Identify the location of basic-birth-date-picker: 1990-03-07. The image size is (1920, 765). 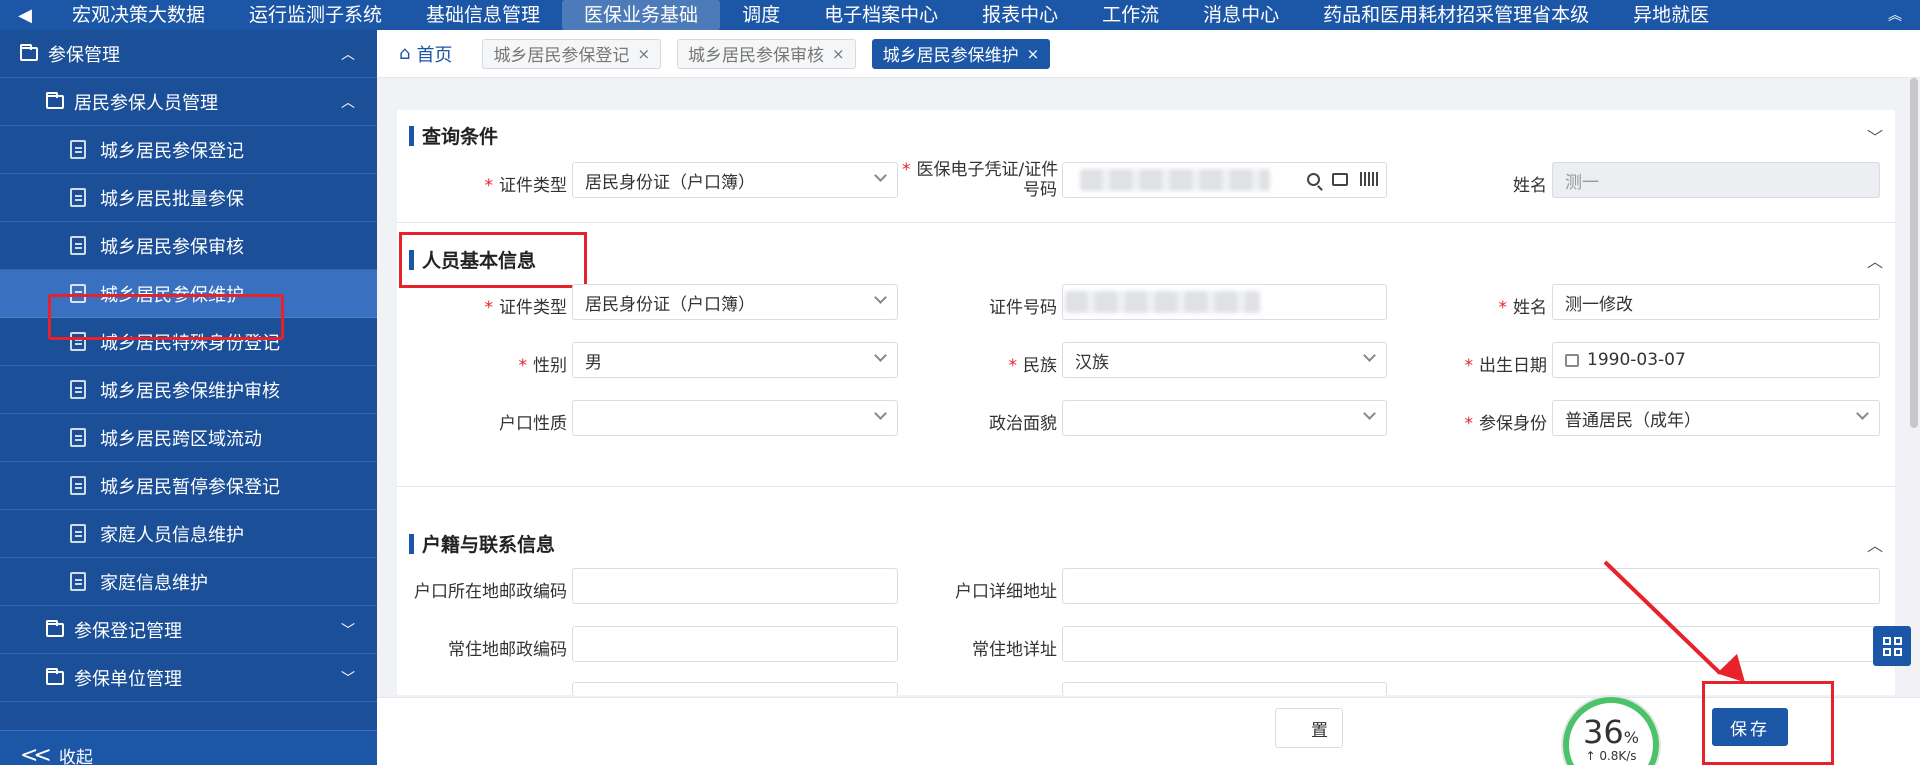
(1716, 360).